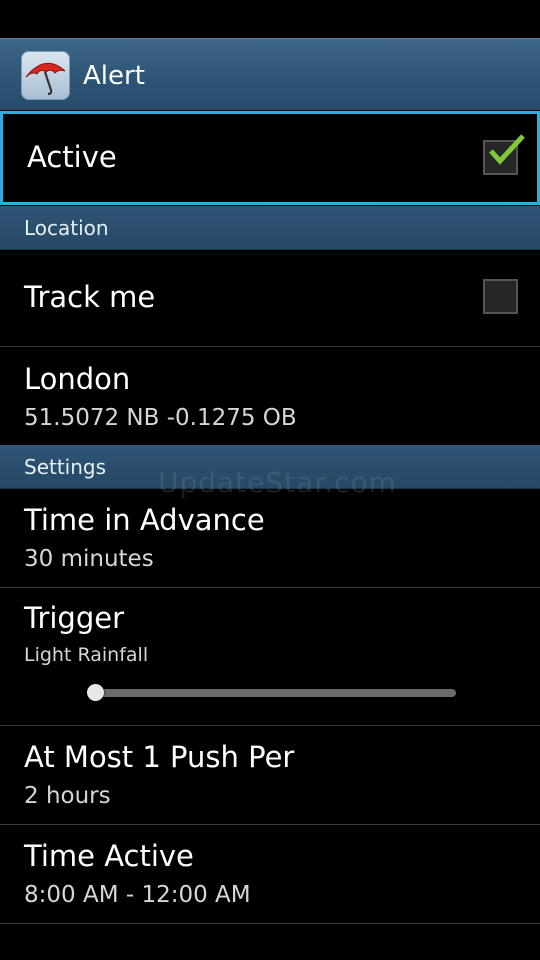 The image size is (540, 960). What do you see at coordinates (67, 796) in the screenshot?
I see `push-limit-summary: 2 hours` at bounding box center [67, 796].